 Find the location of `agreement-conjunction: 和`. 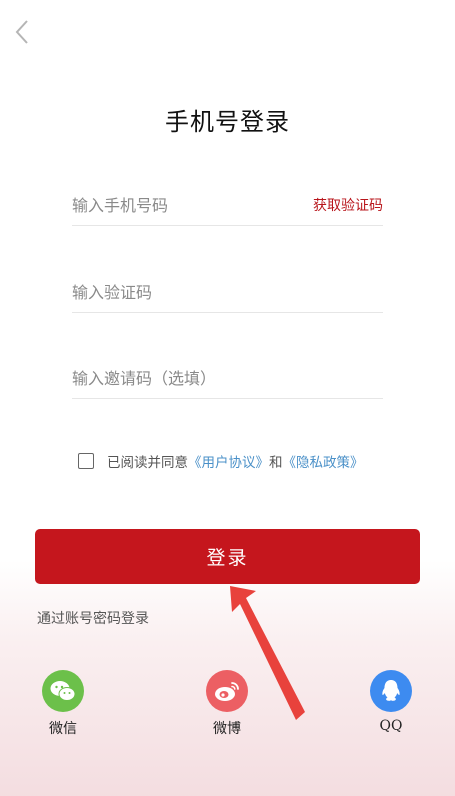

agreement-conjunction: 和 is located at coordinates (276, 463).